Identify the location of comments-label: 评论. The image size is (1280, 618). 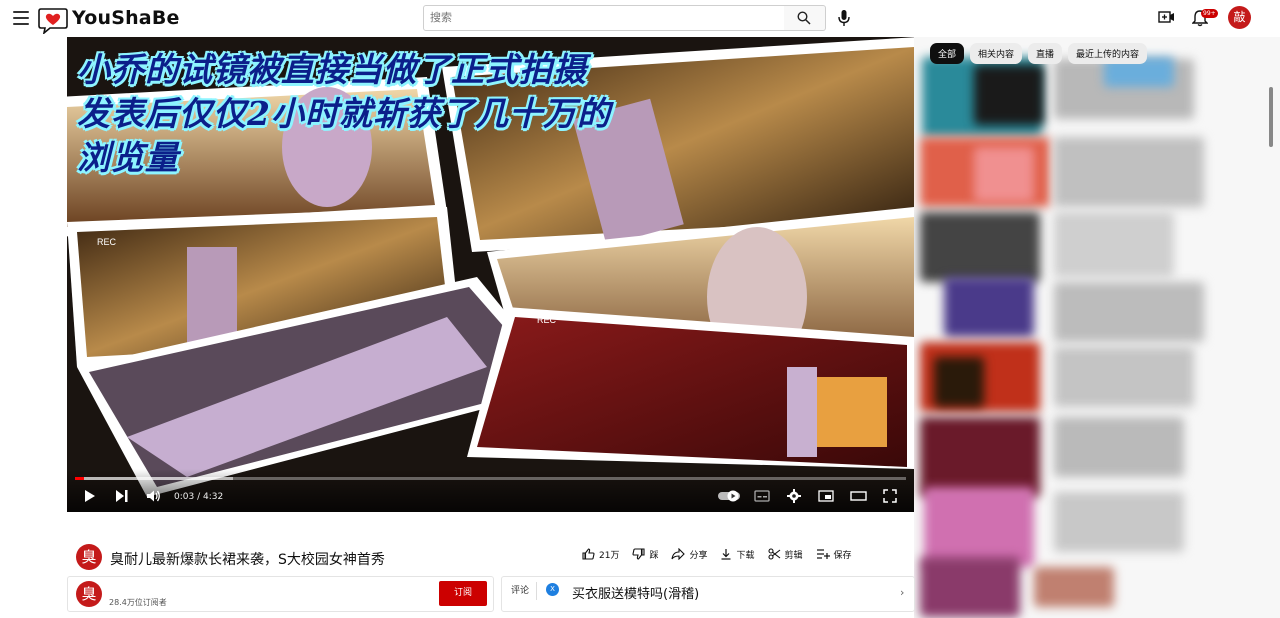
(520, 591).